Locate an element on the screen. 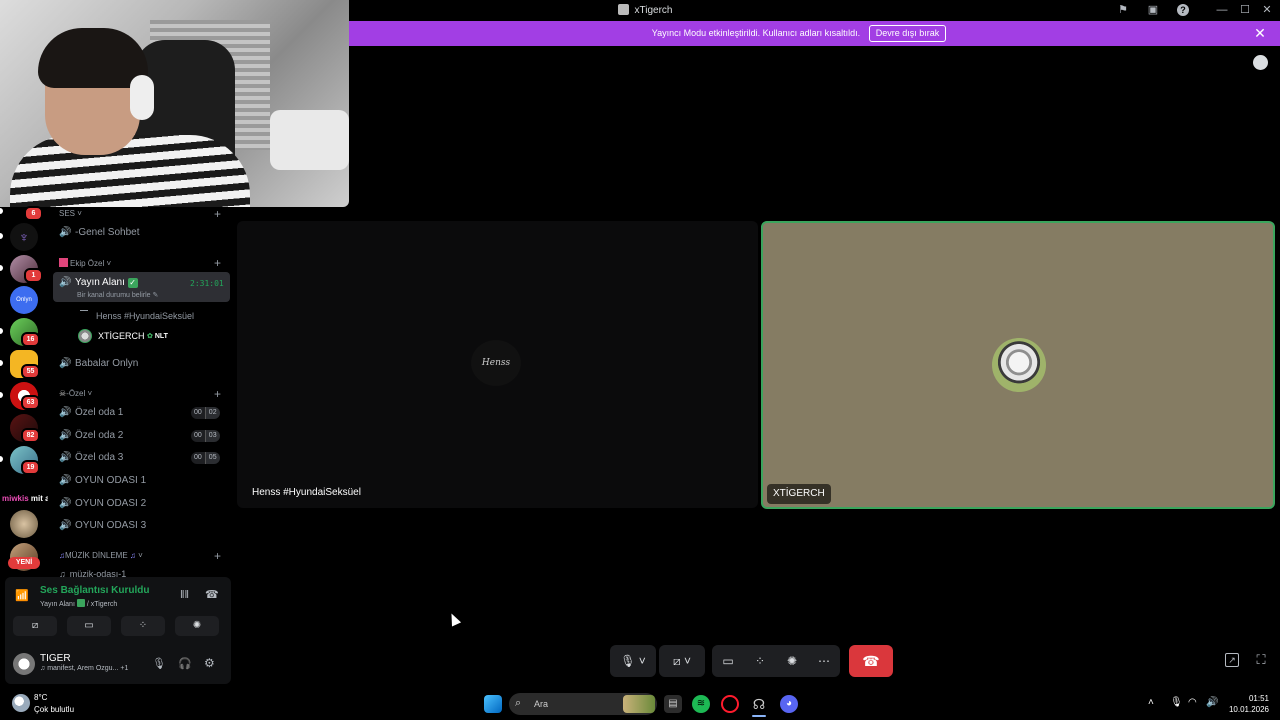 Image resolution: width=1280 pixels, height=720 pixels. voice-member-name: XTİGERCH is located at coordinates (121, 336).